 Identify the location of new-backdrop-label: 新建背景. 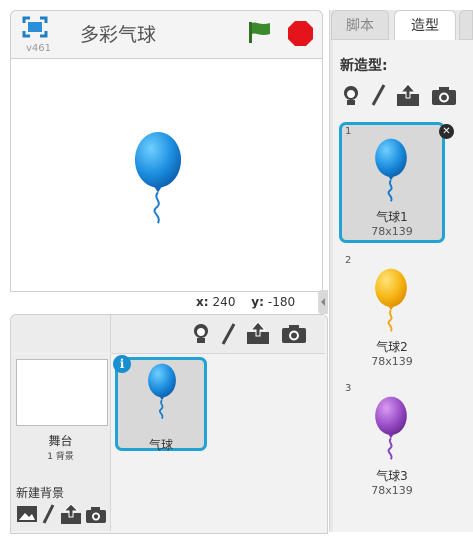
(40, 493).